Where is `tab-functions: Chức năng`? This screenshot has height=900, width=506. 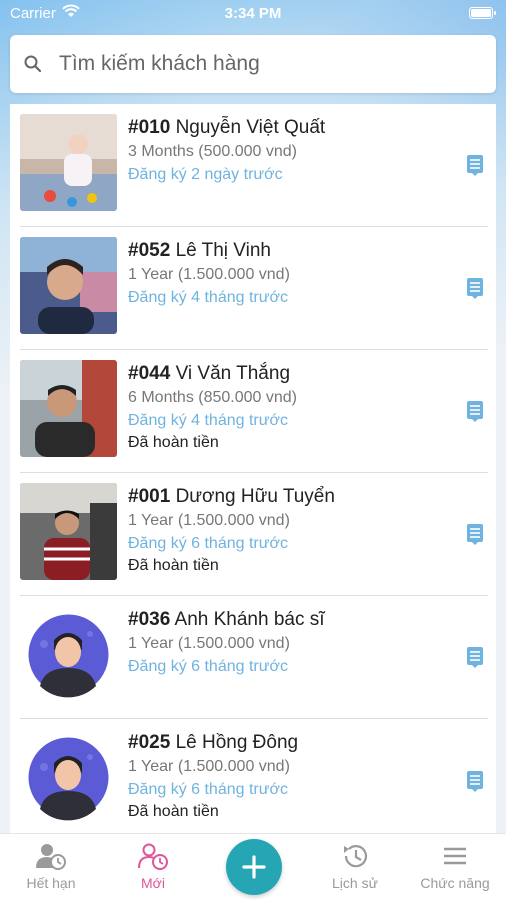
tab-functions: Chức năng is located at coordinates (455, 866).